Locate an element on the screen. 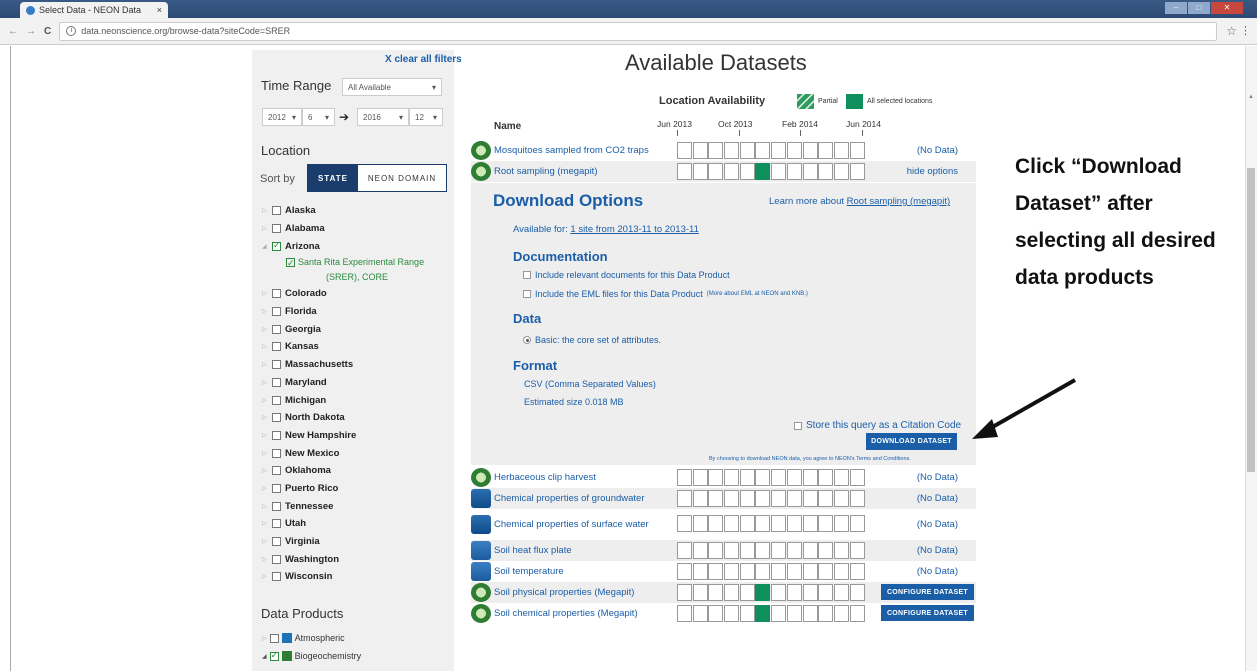 This screenshot has height=671, width=1257. dp-item-atmospheric: ▷ Atmospheric is located at coordinates (303, 638).